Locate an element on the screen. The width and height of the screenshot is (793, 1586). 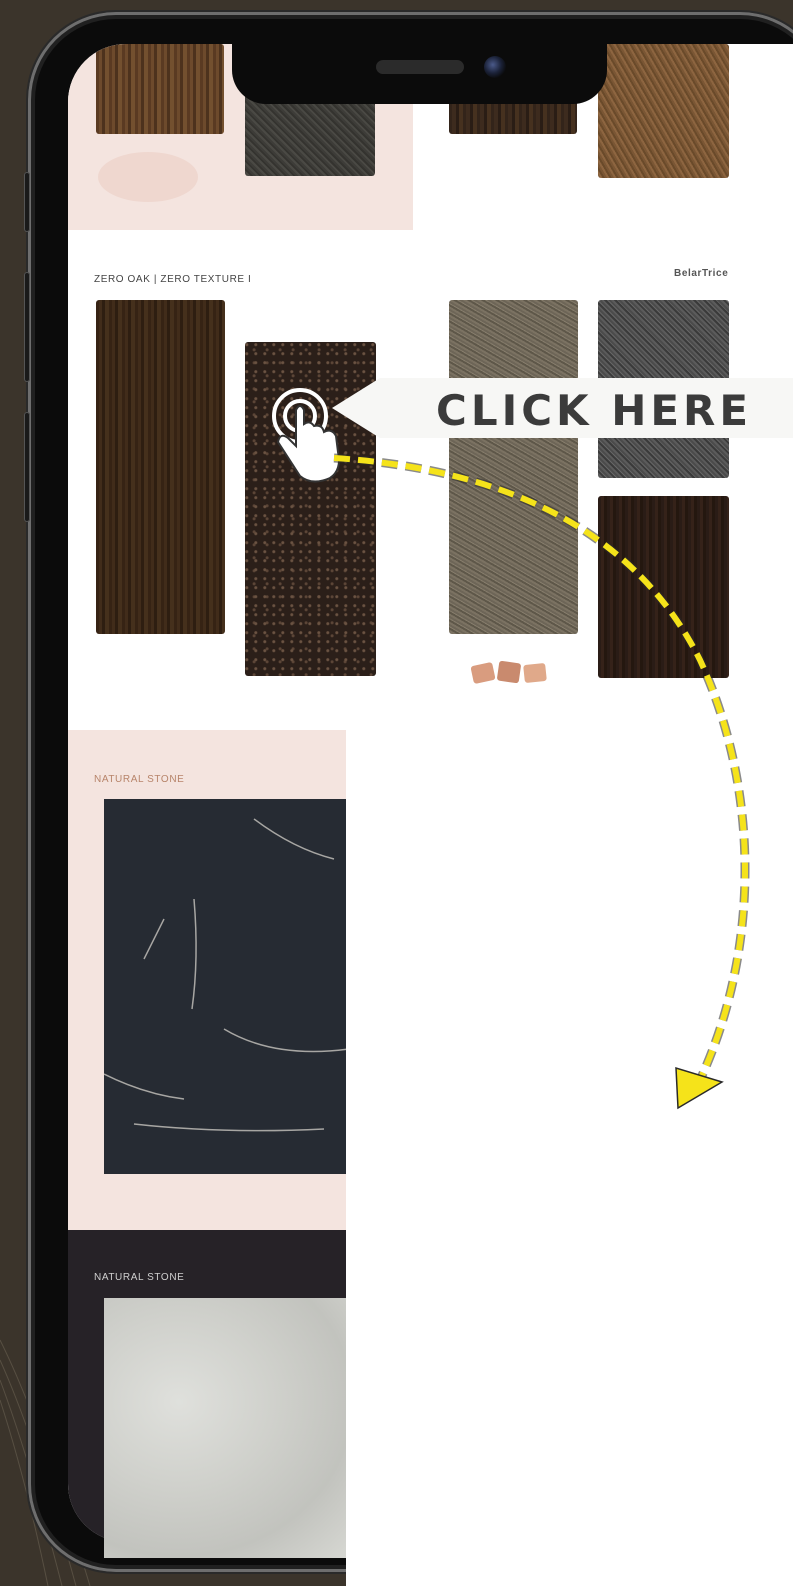
speaker-grille is located at coordinates (420, 67).